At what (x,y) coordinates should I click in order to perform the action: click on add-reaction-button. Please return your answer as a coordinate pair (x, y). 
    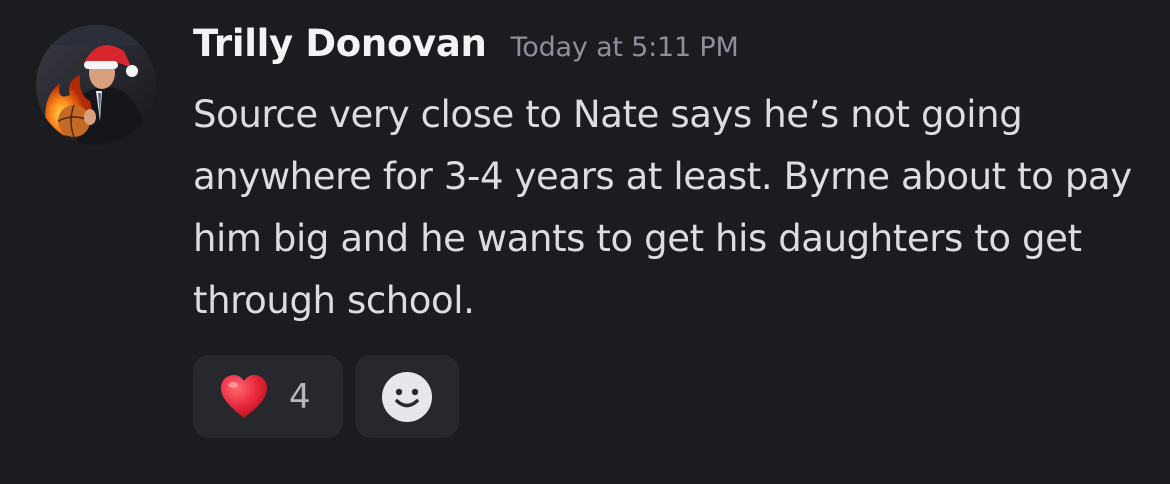
    Looking at the image, I should click on (407, 396).